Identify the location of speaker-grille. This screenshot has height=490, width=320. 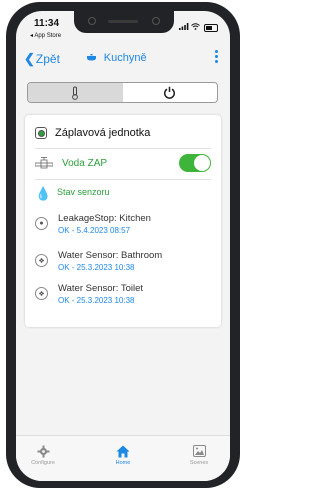
(123, 21).